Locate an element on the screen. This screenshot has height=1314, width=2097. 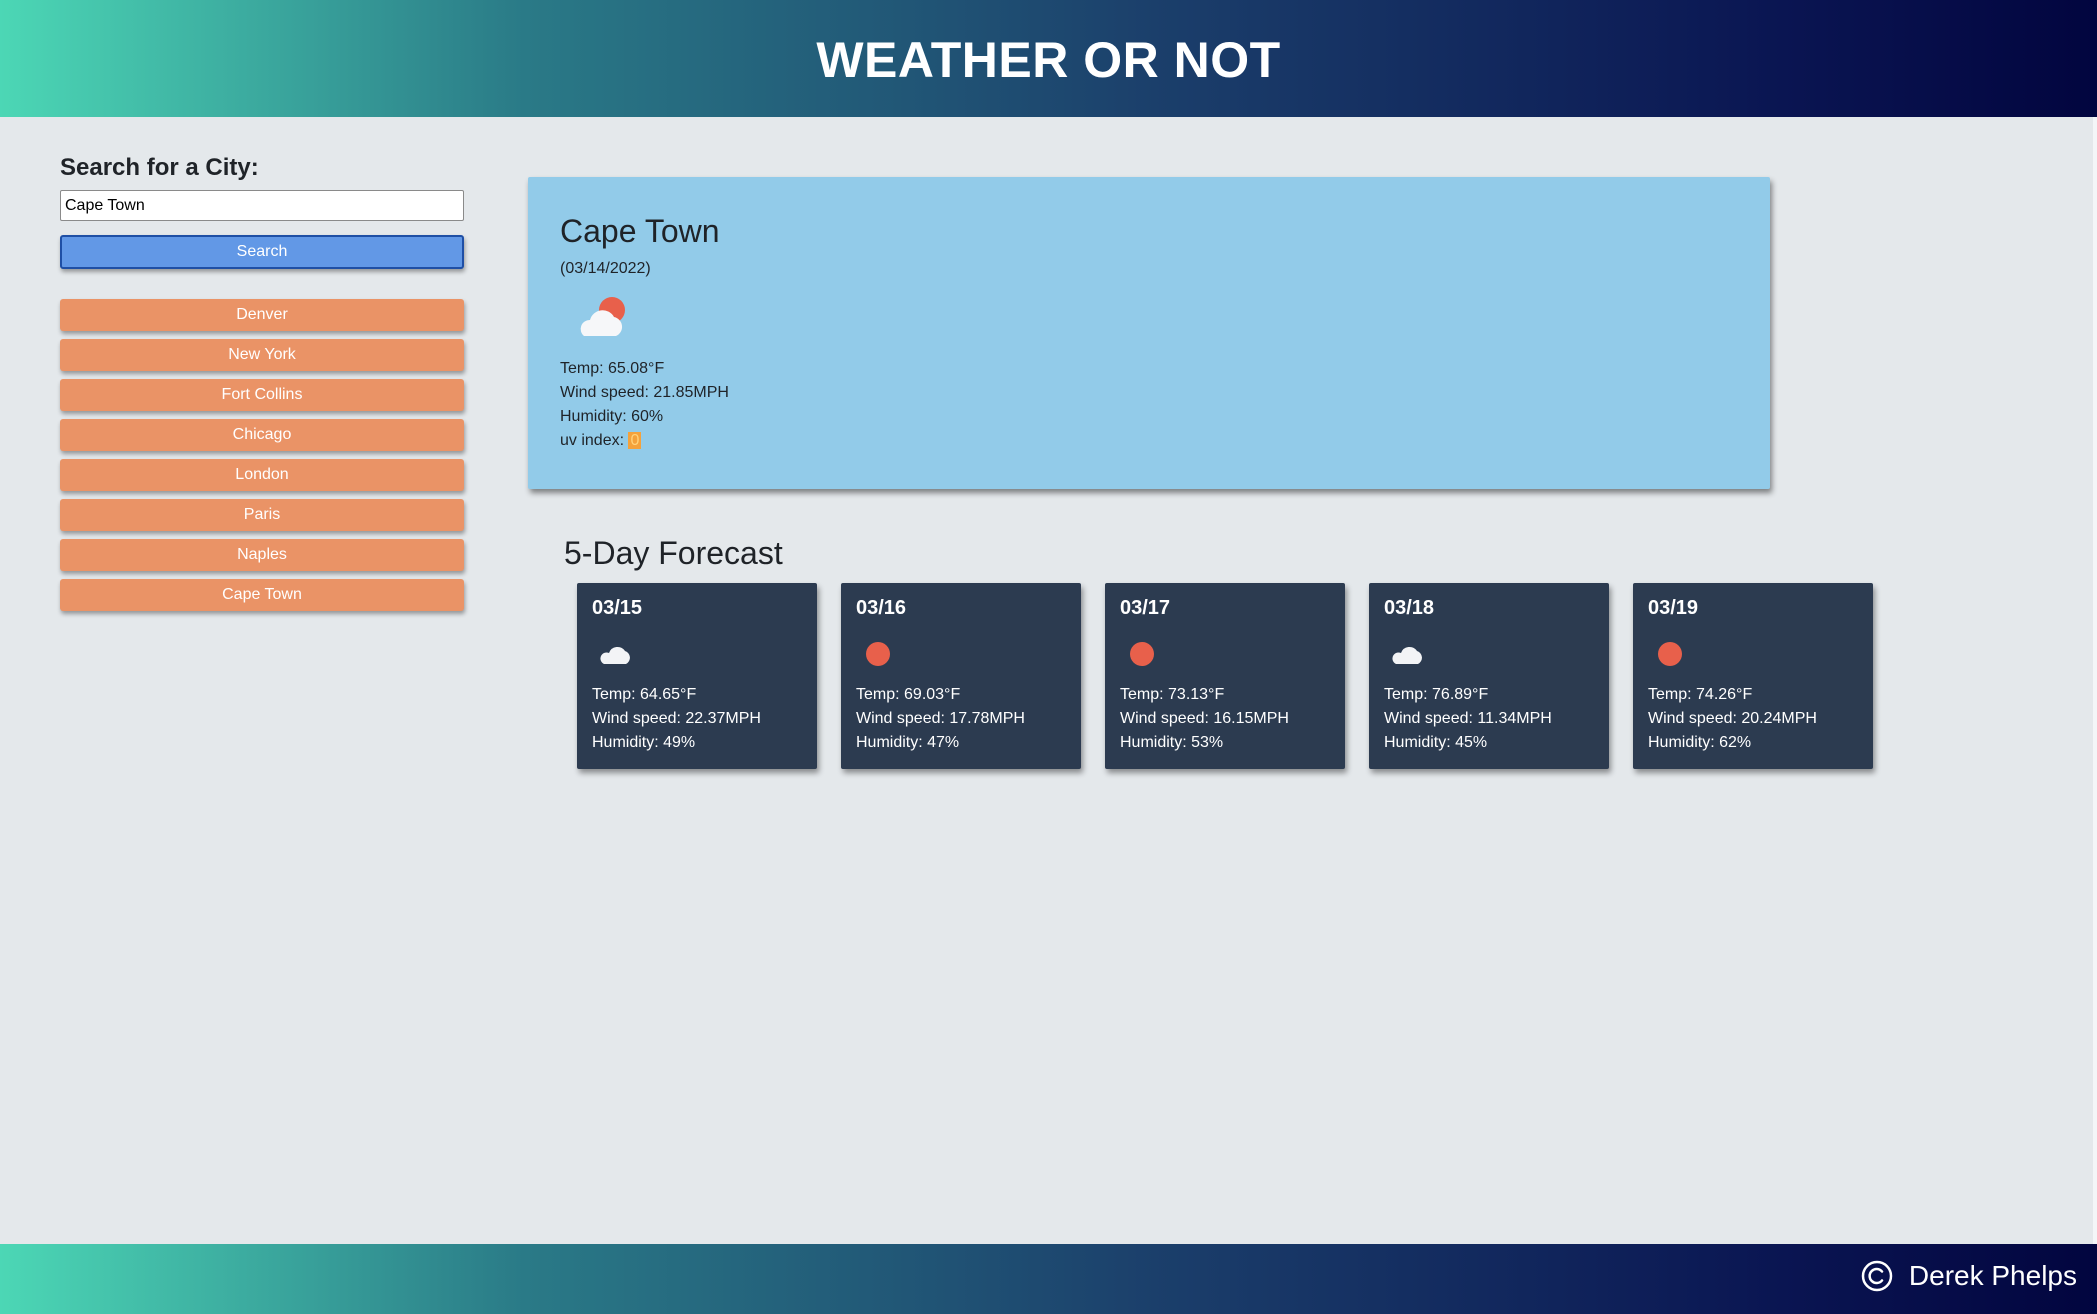
history-button-naples: Naples is located at coordinates (262, 555).